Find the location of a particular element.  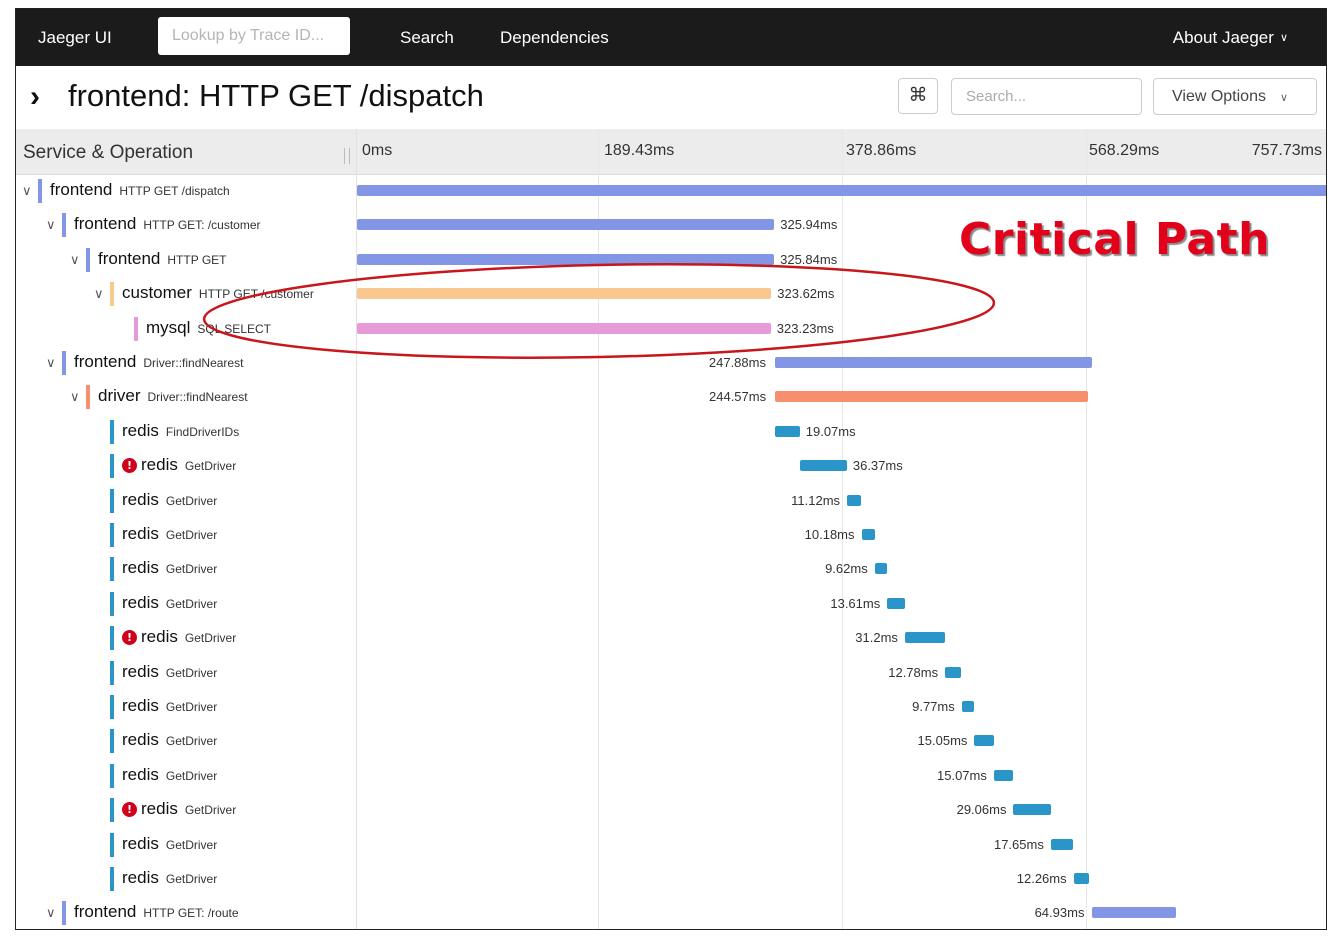

span-row: mysql SQL SELECT 323.23ms is located at coordinates (671, 329).